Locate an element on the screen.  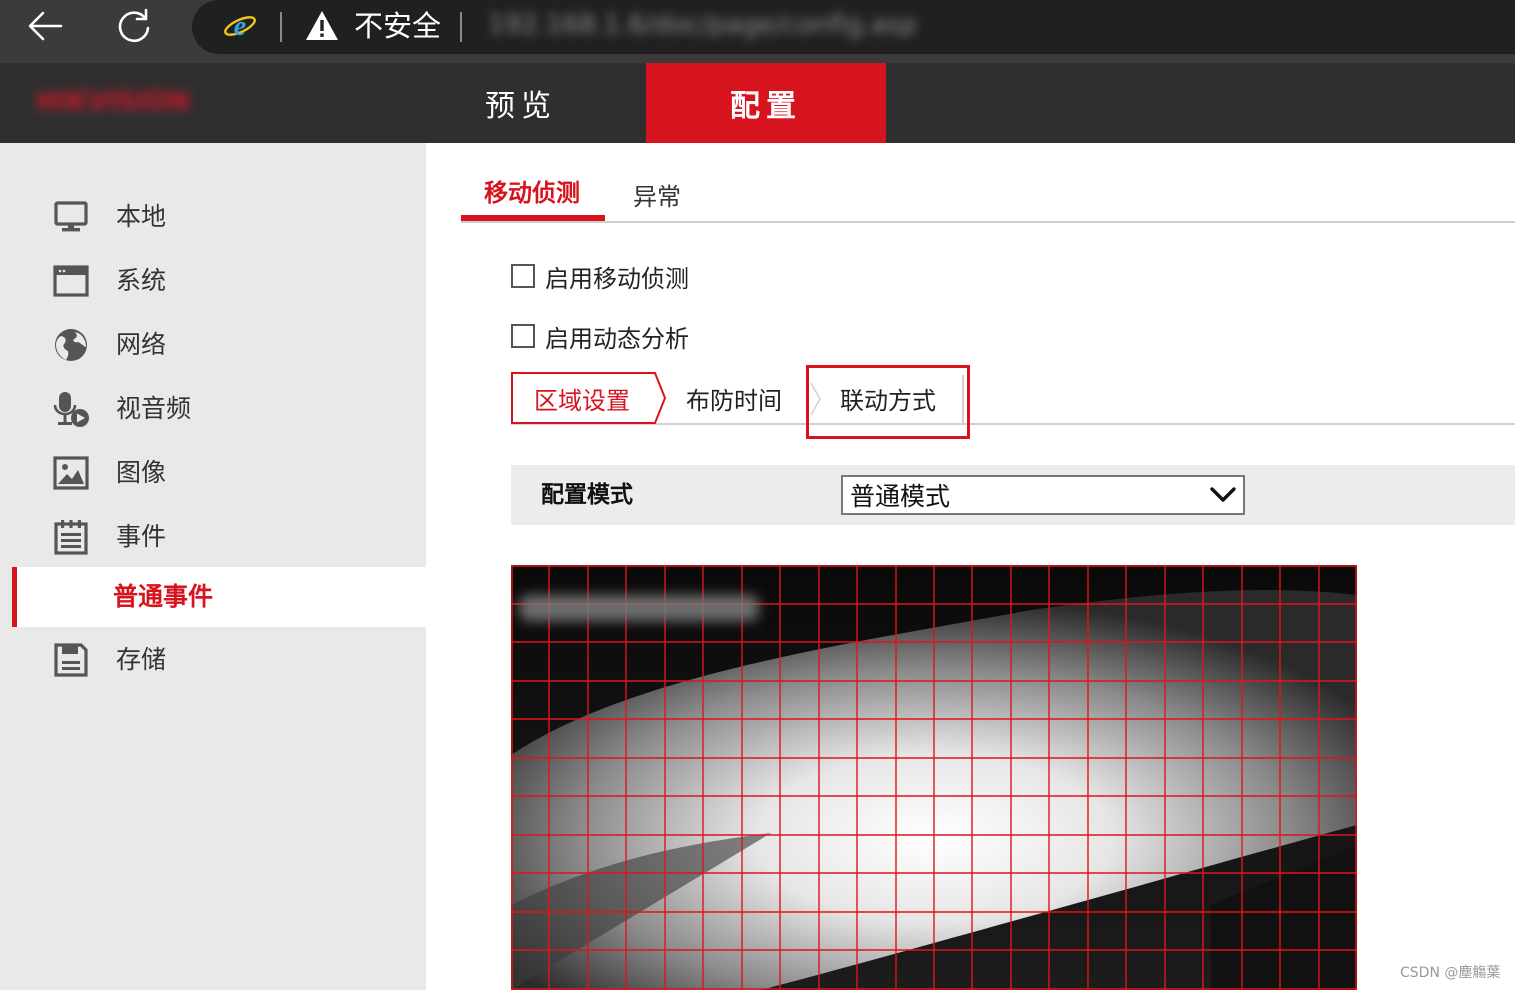
step-label: 区域设置 is located at coordinates (582, 400).